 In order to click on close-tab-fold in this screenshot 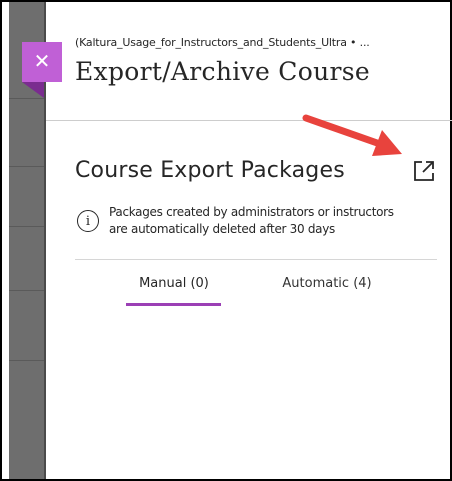, I will do `click(33, 90)`.